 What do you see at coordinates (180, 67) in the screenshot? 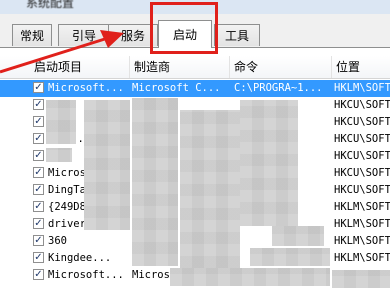
I see `column-manufacturer: 制造商` at bounding box center [180, 67].